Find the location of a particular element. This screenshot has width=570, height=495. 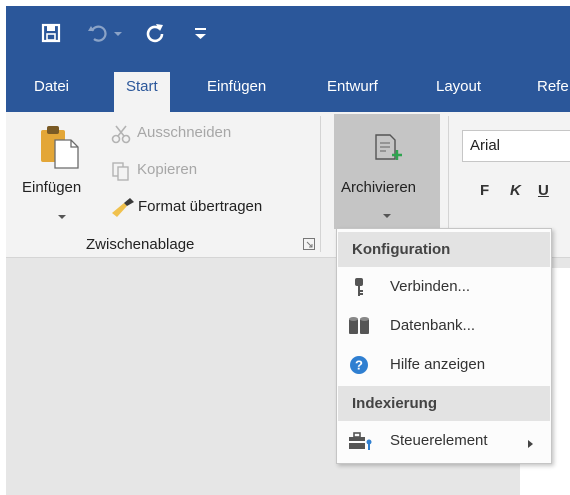

tab-design: Entwurf is located at coordinates (352, 86).